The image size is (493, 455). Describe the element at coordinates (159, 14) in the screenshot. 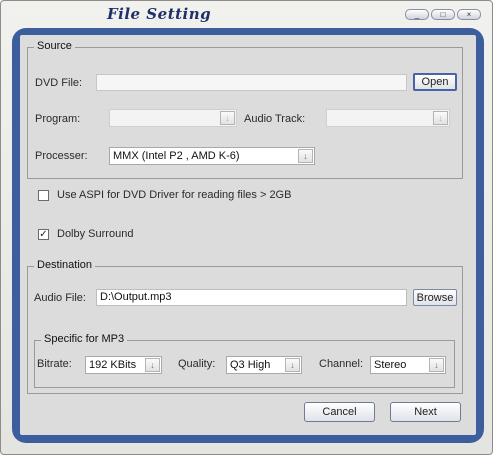

I see `window-title: File Setting` at that location.